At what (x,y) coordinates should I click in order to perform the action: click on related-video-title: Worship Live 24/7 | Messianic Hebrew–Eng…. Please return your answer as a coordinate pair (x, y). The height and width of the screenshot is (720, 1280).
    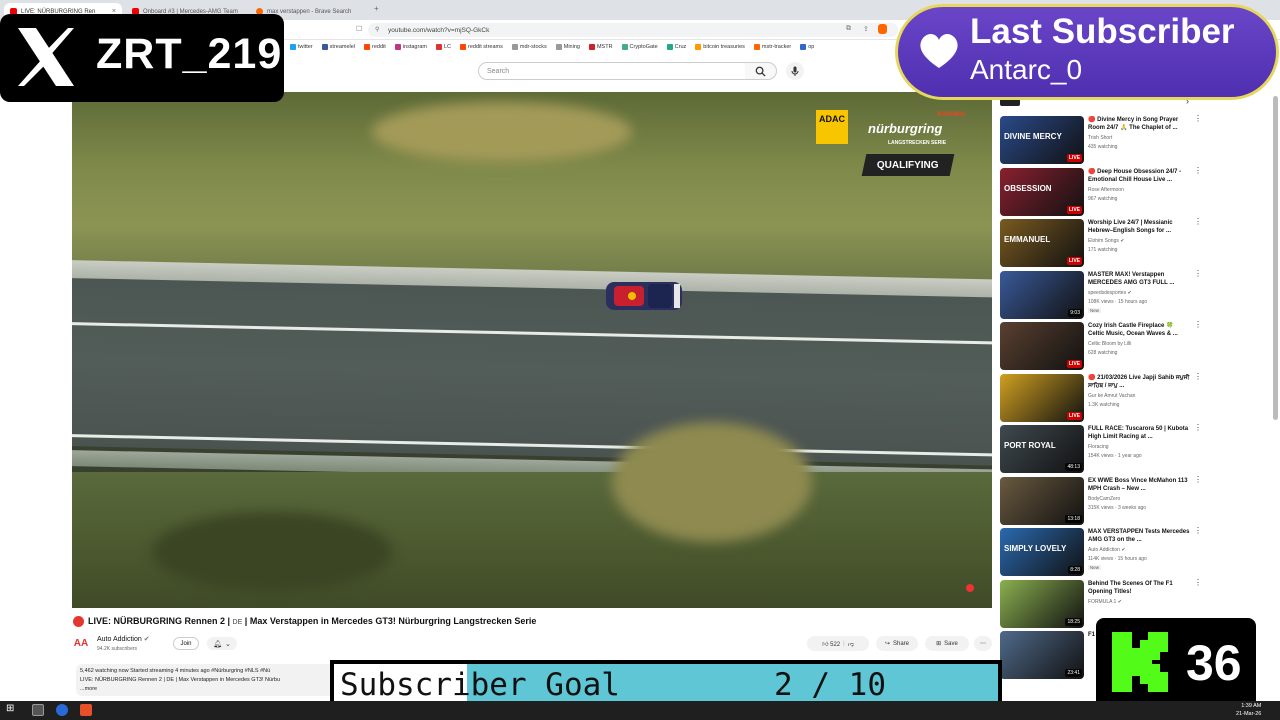
    Looking at the image, I should click on (1139, 227).